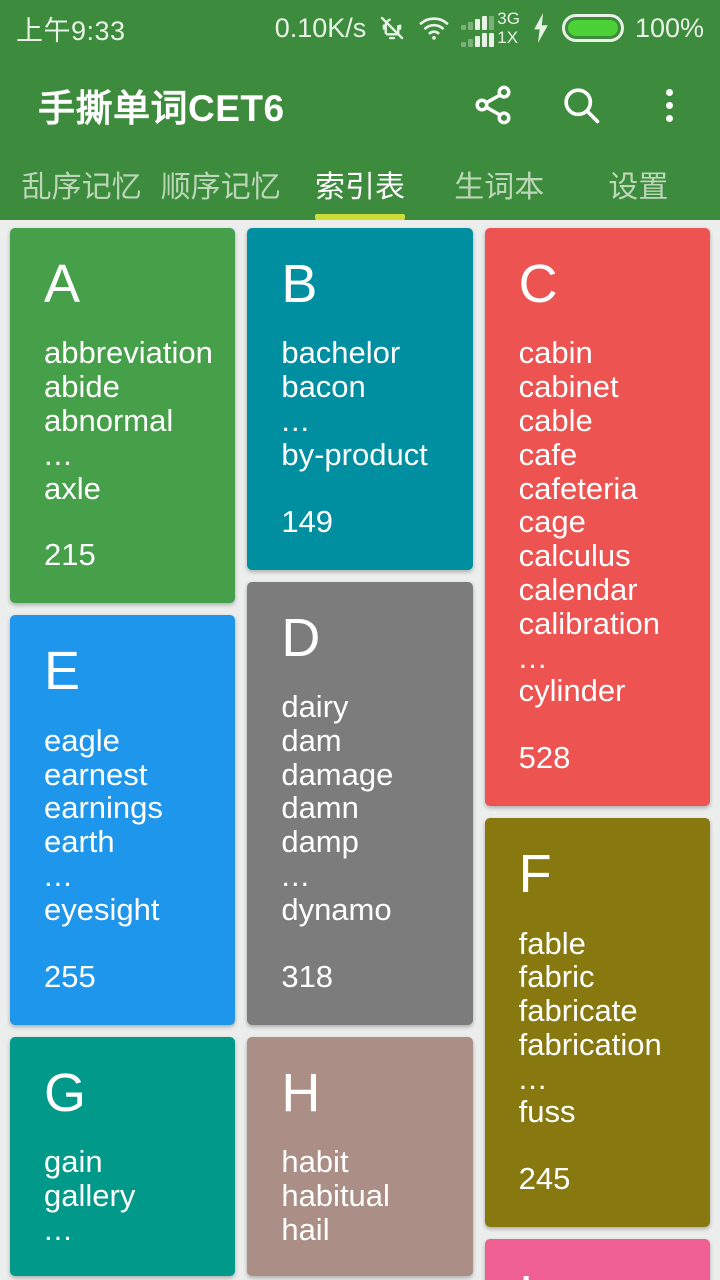 This screenshot has width=720, height=1280. What do you see at coordinates (307, 521) in the screenshot?
I see `card-word-count: 149` at bounding box center [307, 521].